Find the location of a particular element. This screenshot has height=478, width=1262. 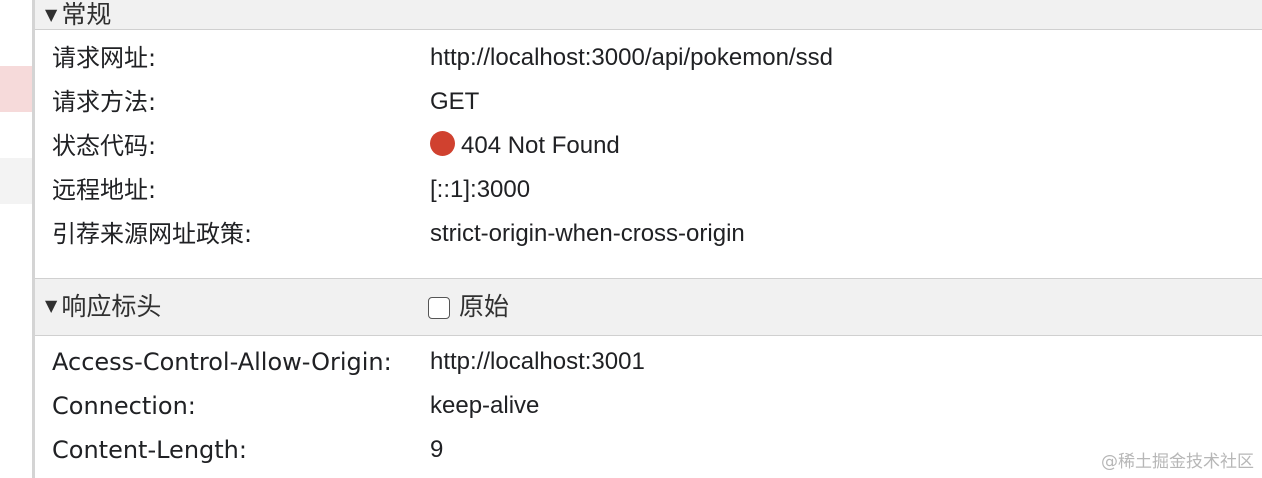

response-headers-title: ▼ 响应标头 is located at coordinates (103, 307).